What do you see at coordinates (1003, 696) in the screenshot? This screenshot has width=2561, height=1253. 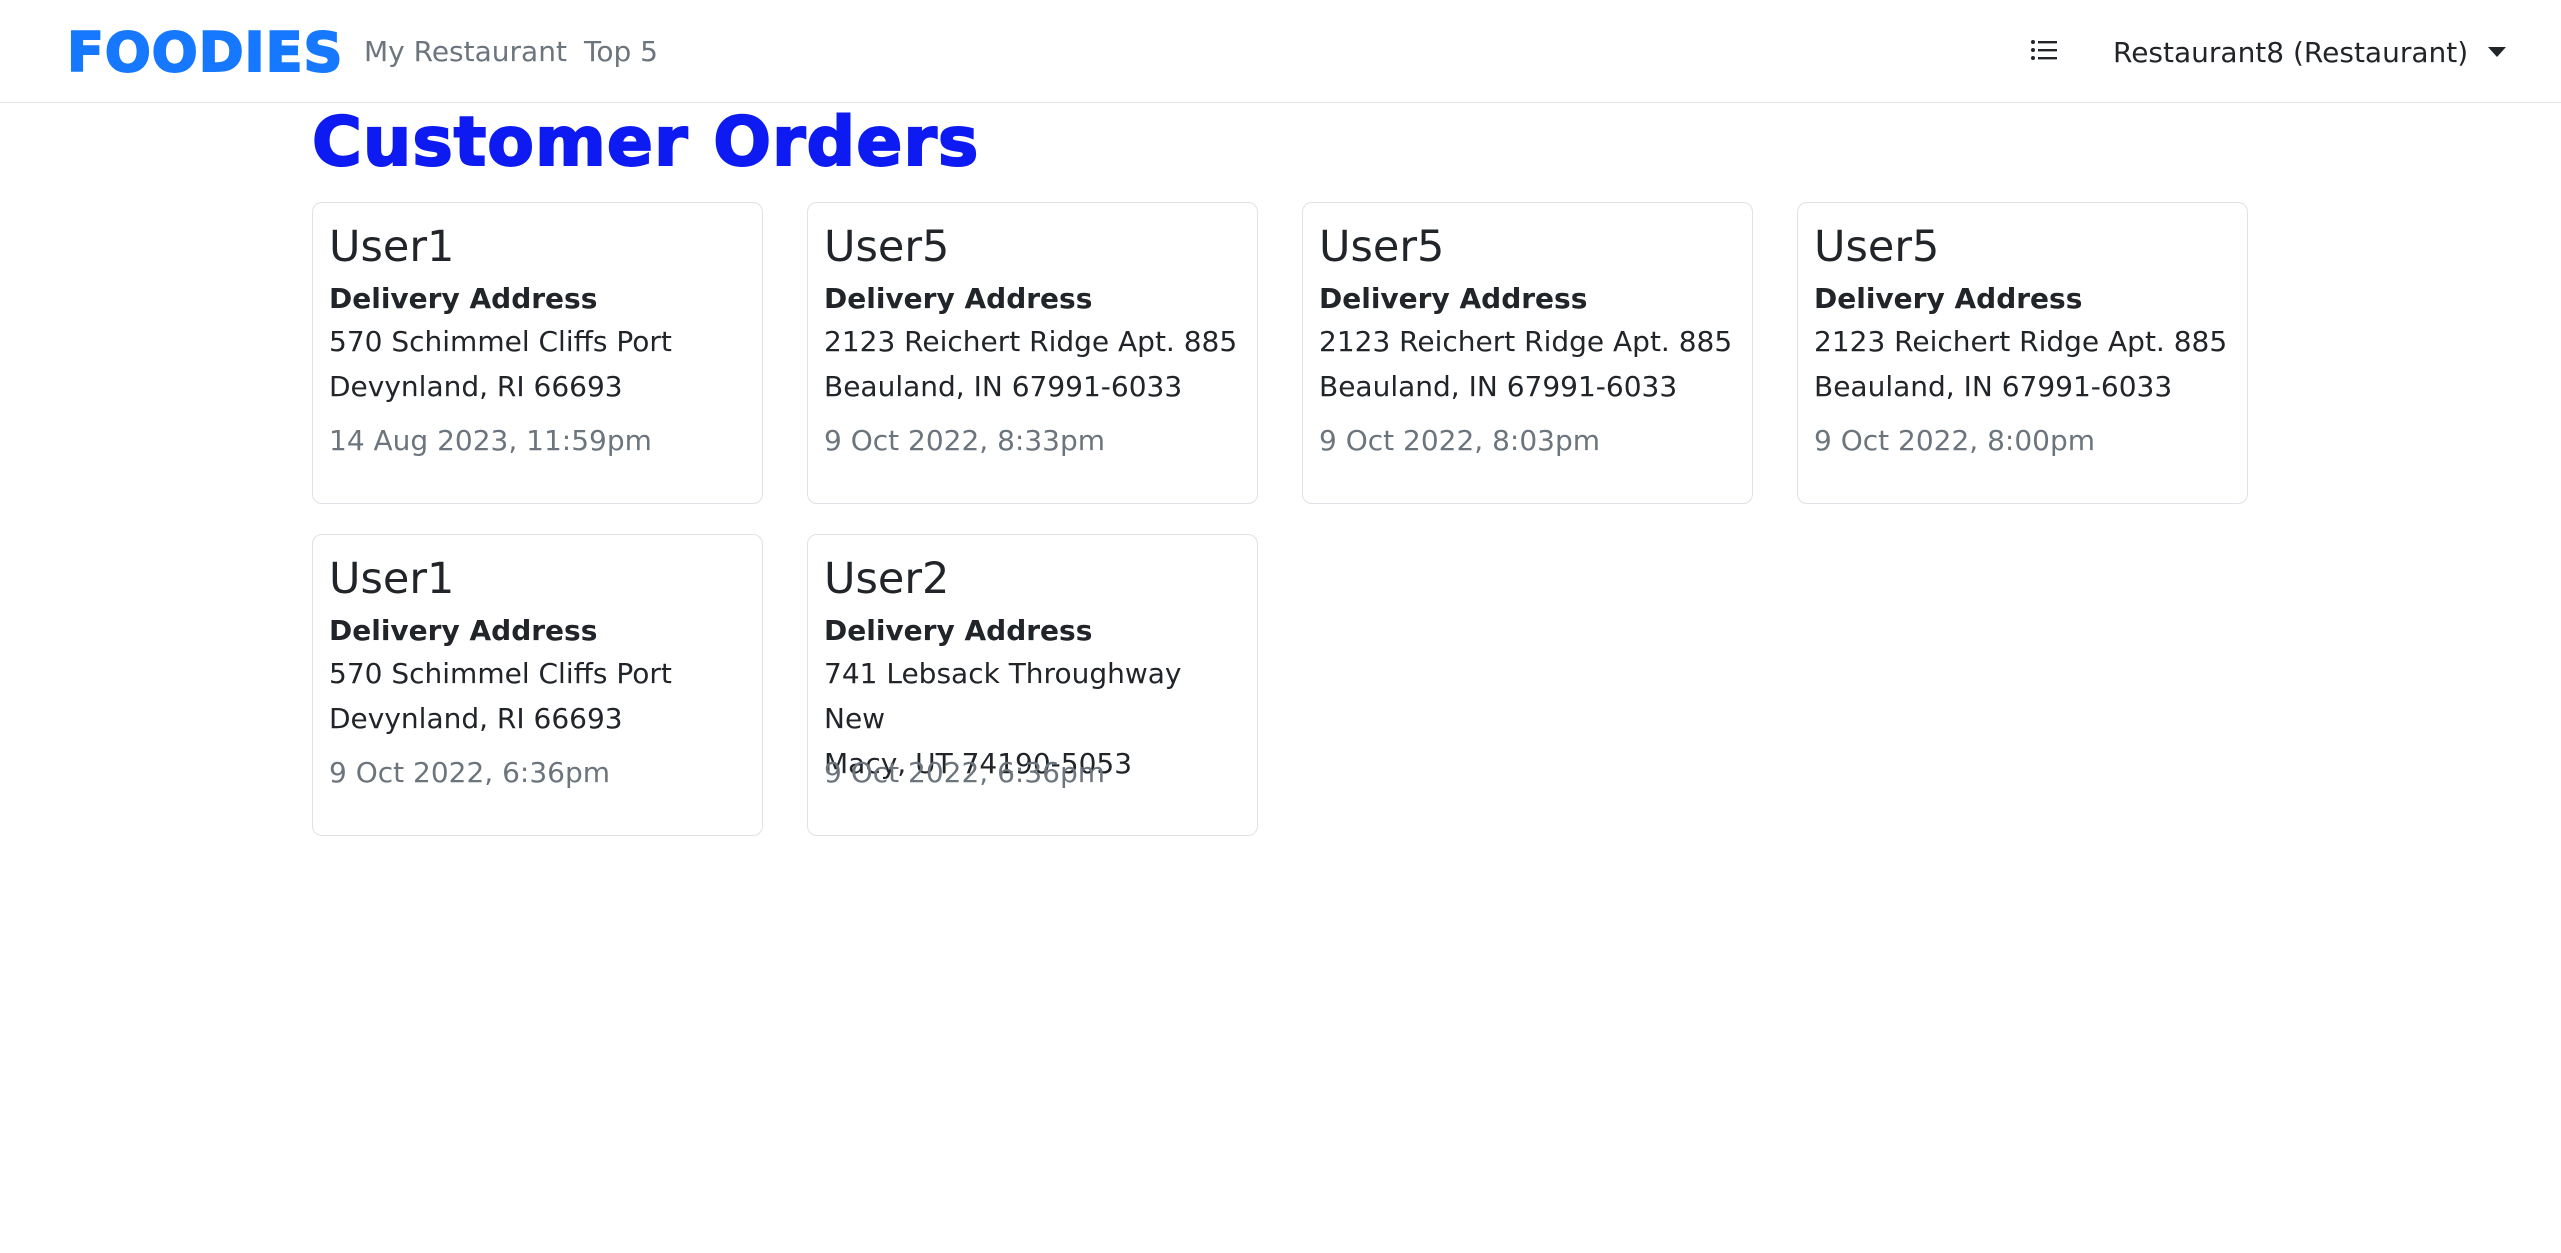 I see `address-line-1: 741 Lebsack Throughway New` at bounding box center [1003, 696].